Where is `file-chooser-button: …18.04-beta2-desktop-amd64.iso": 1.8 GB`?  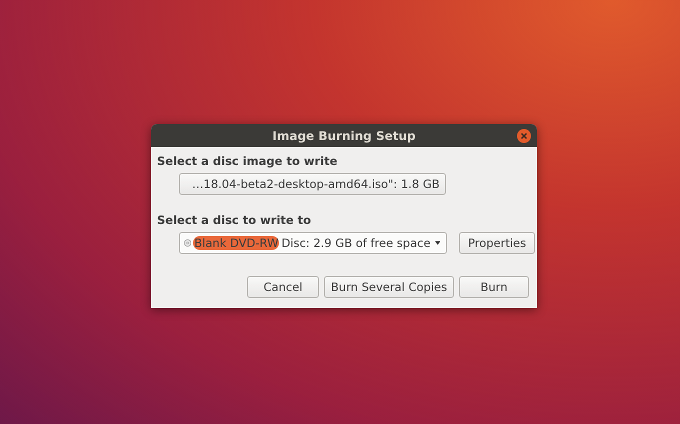 file-chooser-button: …18.04-beta2-desktop-amd64.iso": 1.8 GB is located at coordinates (312, 184).